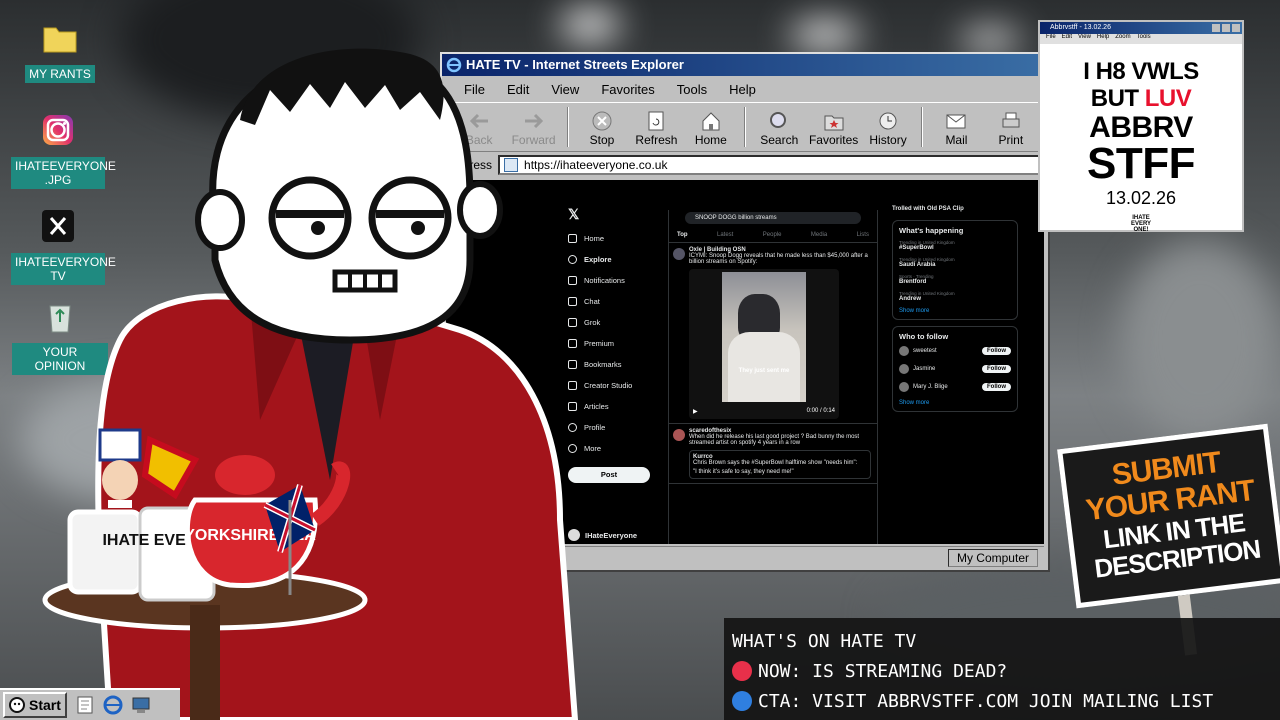  Describe the element at coordinates (141, 705) in the screenshot. I see `desktop-computer-icon` at that location.